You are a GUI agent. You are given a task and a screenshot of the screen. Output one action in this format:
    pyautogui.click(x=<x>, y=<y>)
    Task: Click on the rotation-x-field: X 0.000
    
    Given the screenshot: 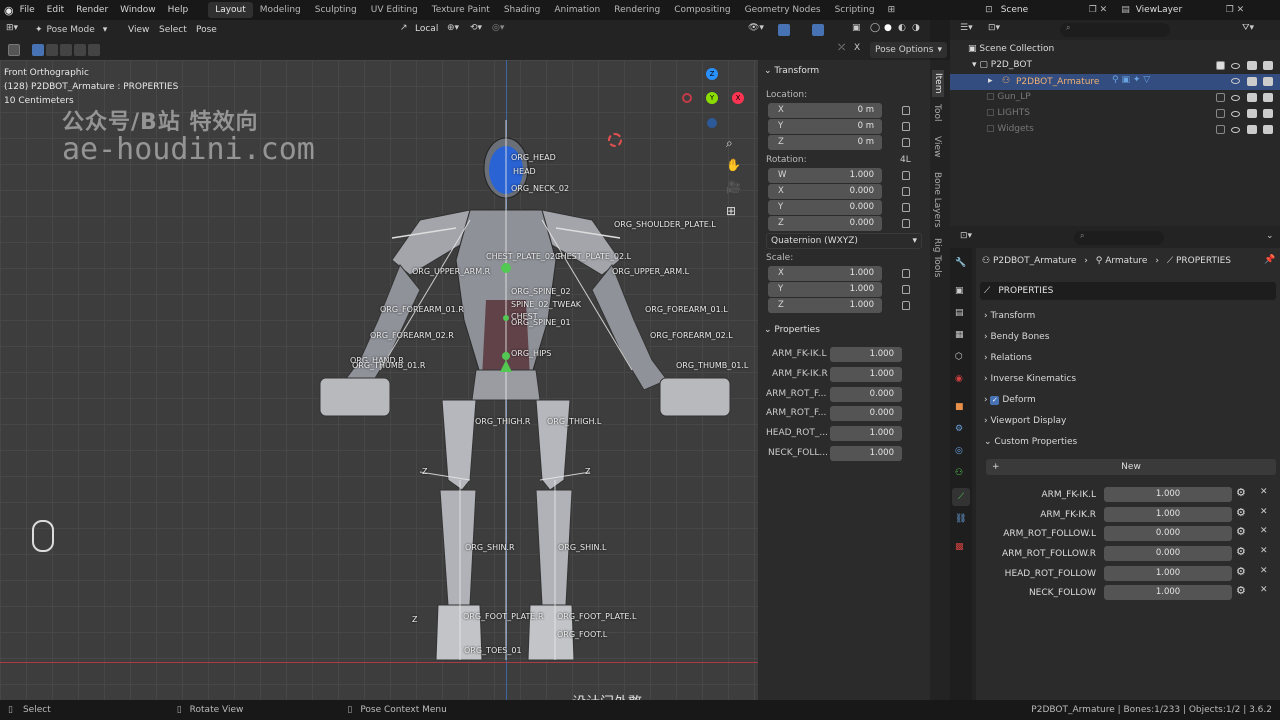 What is the action you would take?
    pyautogui.click(x=825, y=191)
    